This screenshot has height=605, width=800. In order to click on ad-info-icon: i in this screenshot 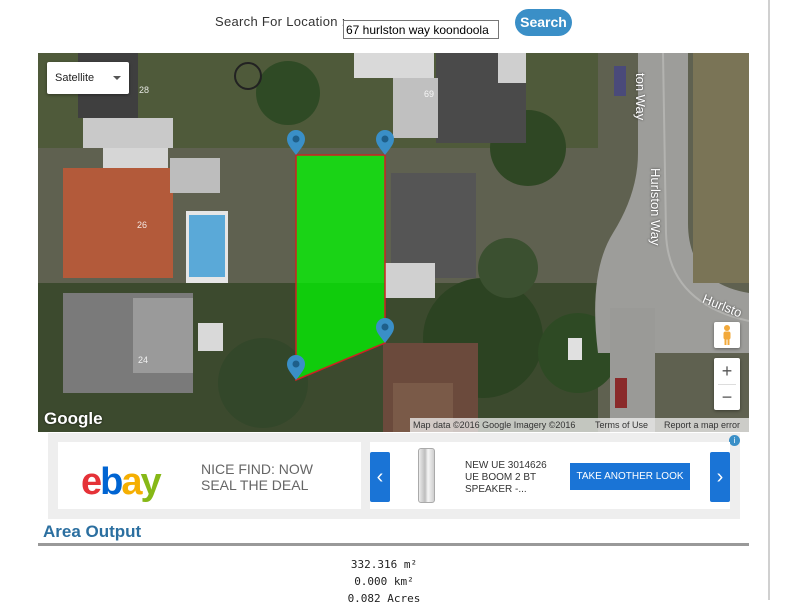, I will do `click(734, 440)`.